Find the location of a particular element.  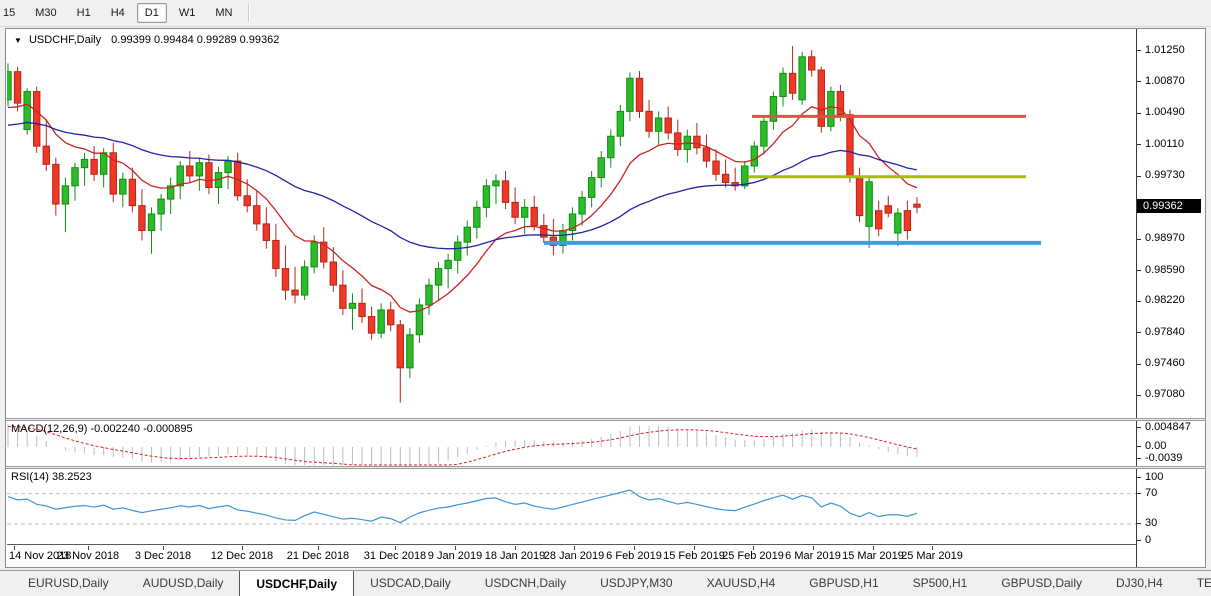

tab-dj30-h4: DJ30,H4 is located at coordinates (1139, 583).